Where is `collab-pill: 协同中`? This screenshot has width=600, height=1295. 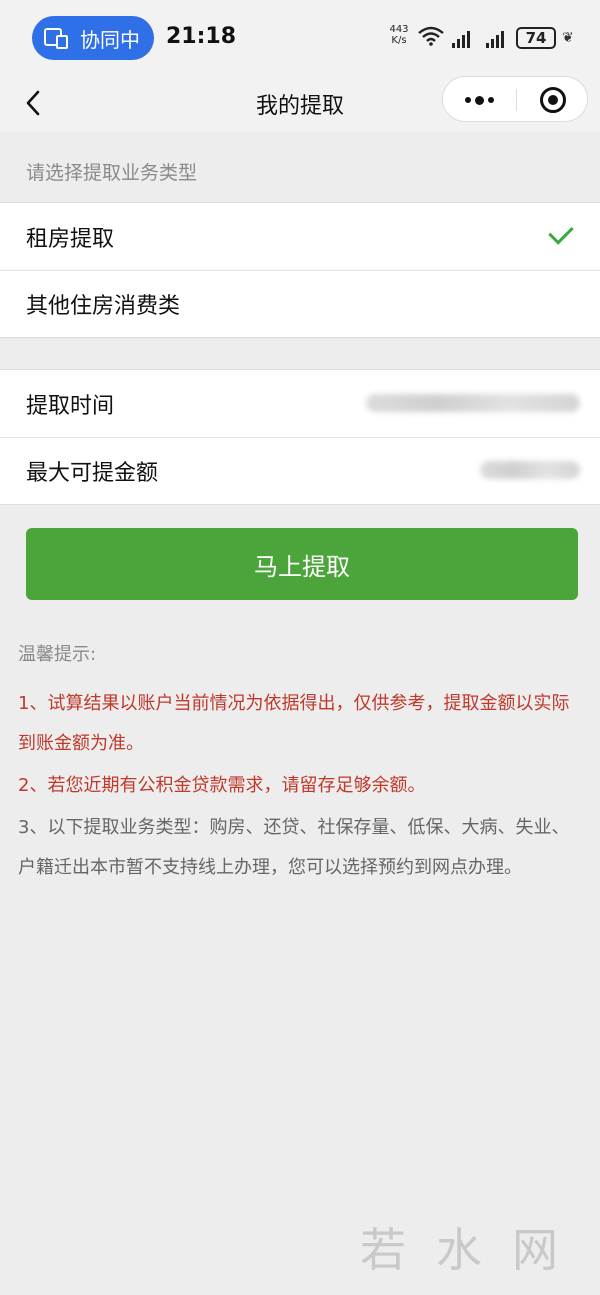
collab-pill: 协同中 is located at coordinates (93, 38).